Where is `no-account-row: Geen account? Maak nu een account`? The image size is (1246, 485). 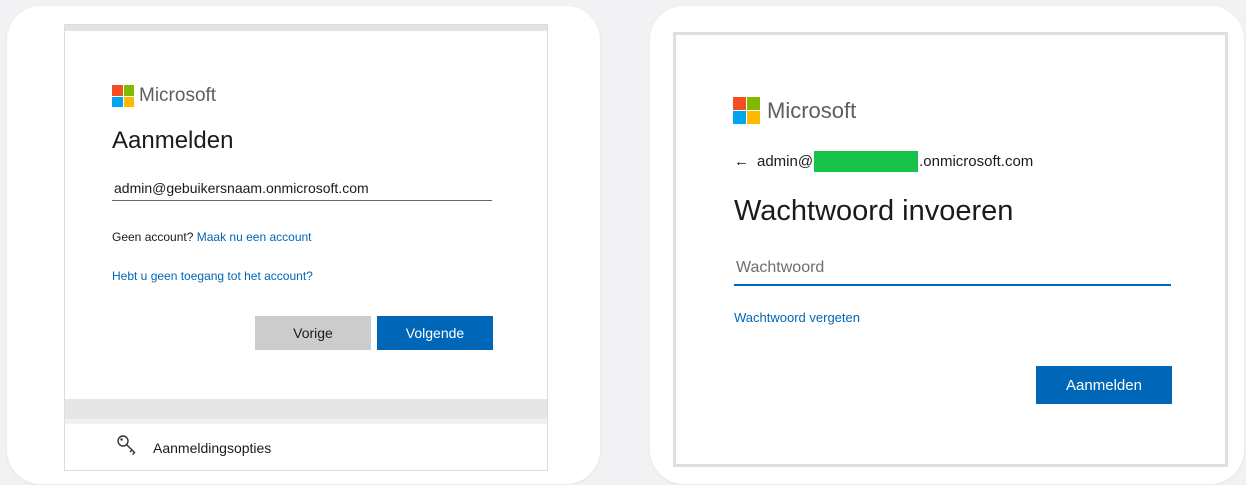 no-account-row: Geen account? Maak nu een account is located at coordinates (212, 237).